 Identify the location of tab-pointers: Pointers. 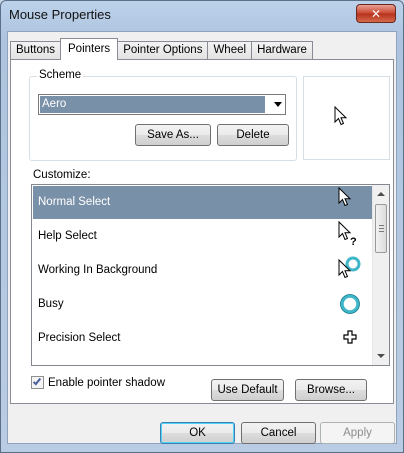
(89, 49).